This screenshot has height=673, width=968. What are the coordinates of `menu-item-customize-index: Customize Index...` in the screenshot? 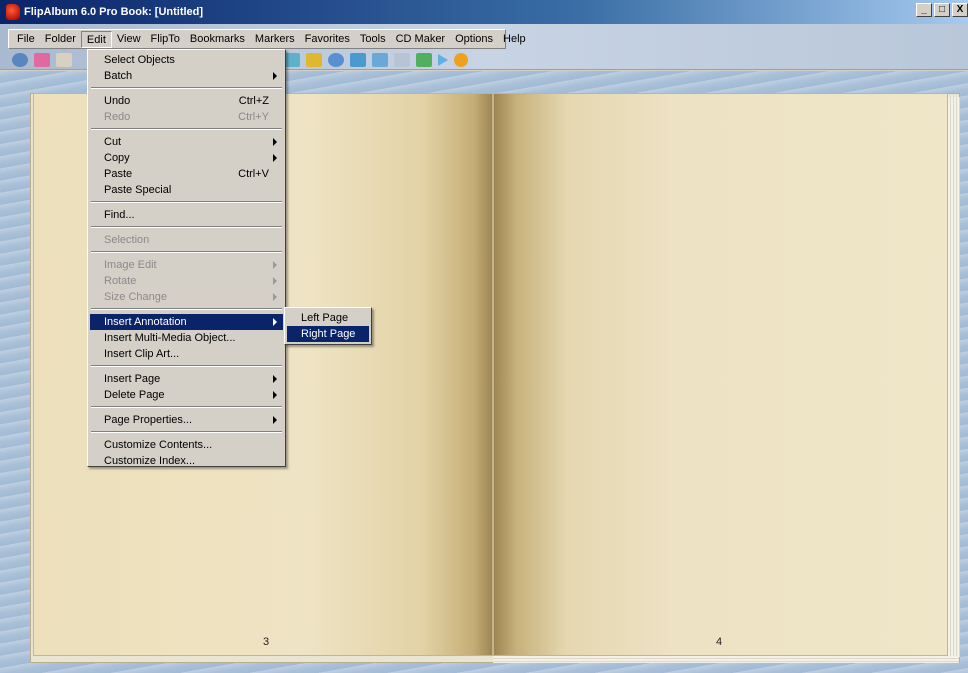 It's located at (186, 461).